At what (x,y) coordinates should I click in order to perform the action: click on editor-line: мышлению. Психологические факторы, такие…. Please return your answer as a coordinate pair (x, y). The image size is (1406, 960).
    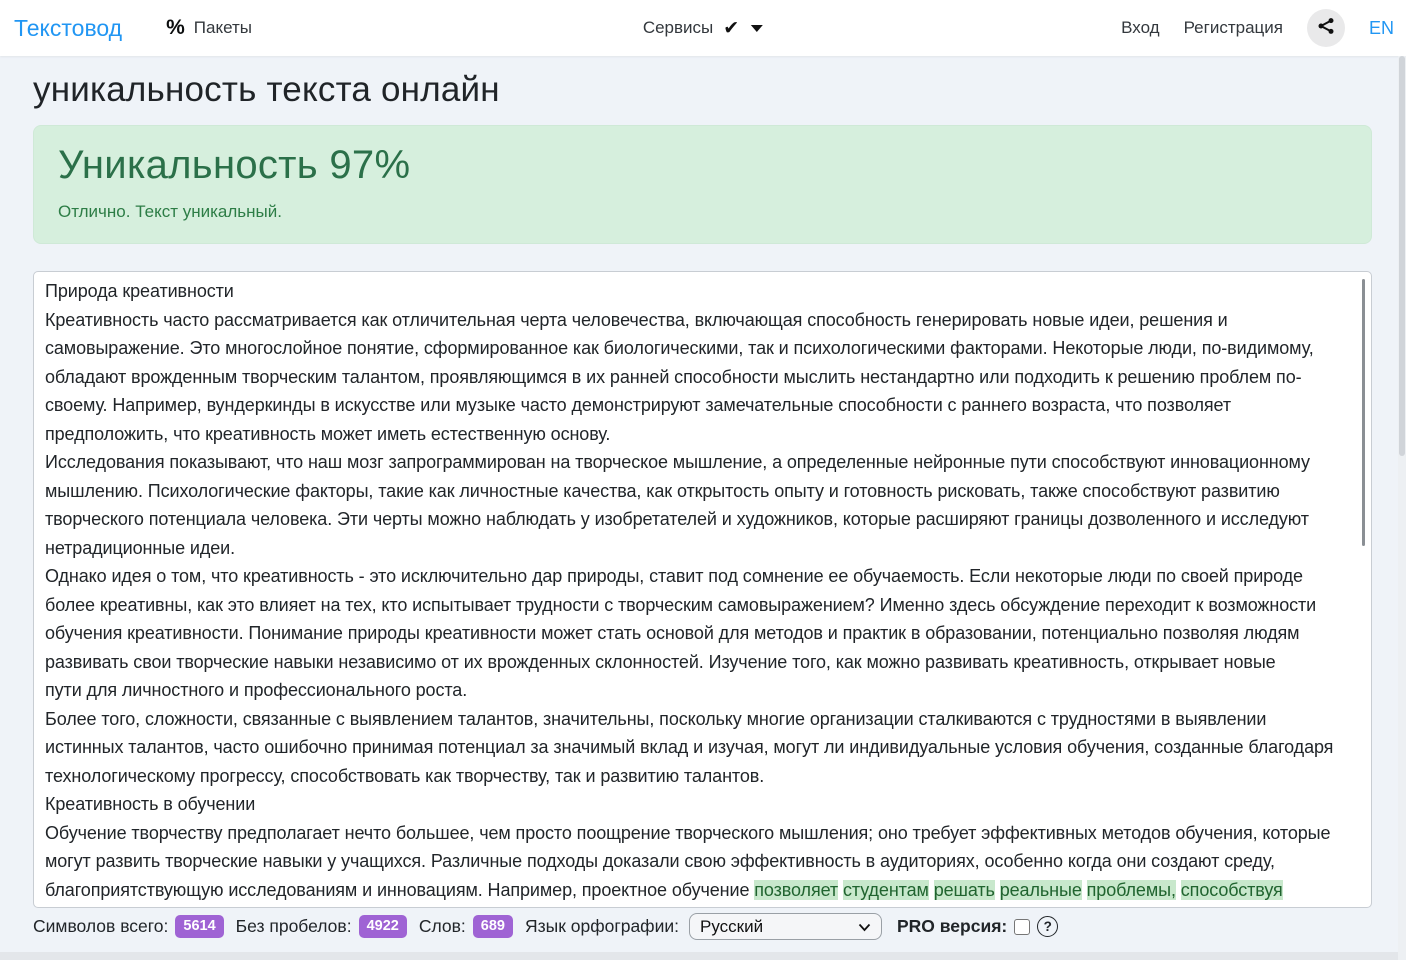
    Looking at the image, I should click on (662, 490).